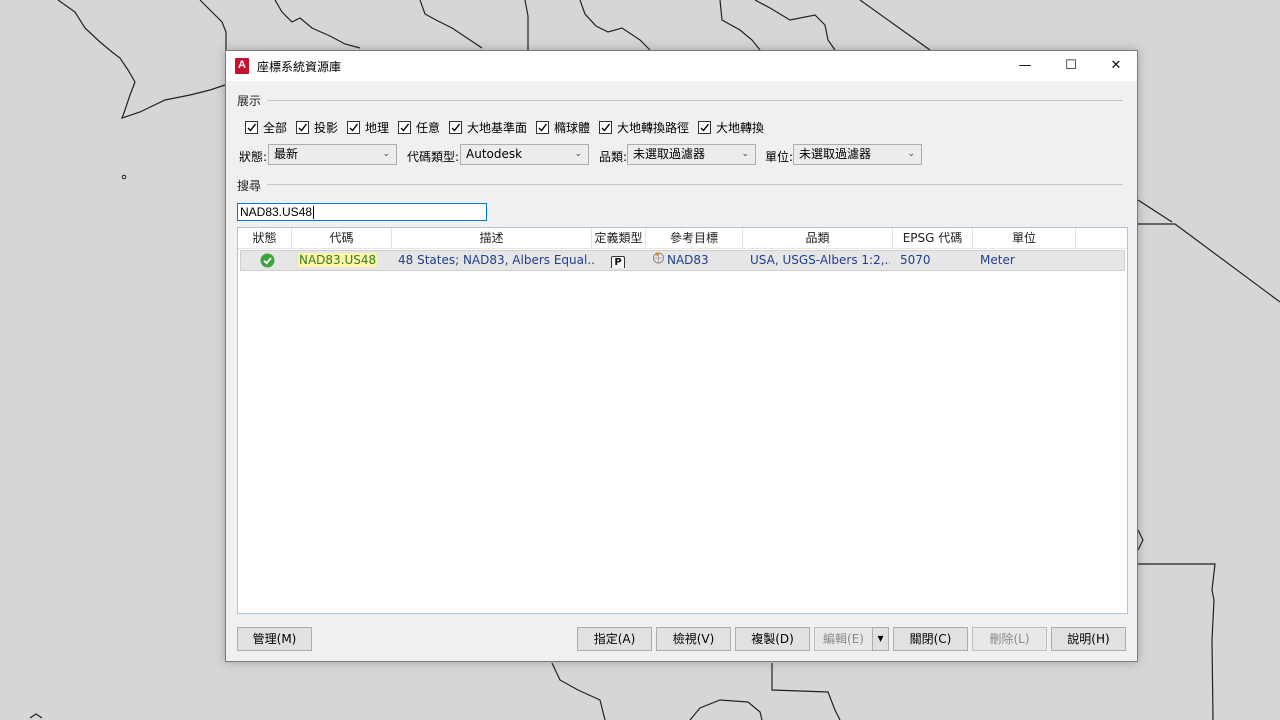 This screenshot has height=720, width=1280. What do you see at coordinates (772, 639) in the screenshot?
I see `copy-button: 複製(D)` at bounding box center [772, 639].